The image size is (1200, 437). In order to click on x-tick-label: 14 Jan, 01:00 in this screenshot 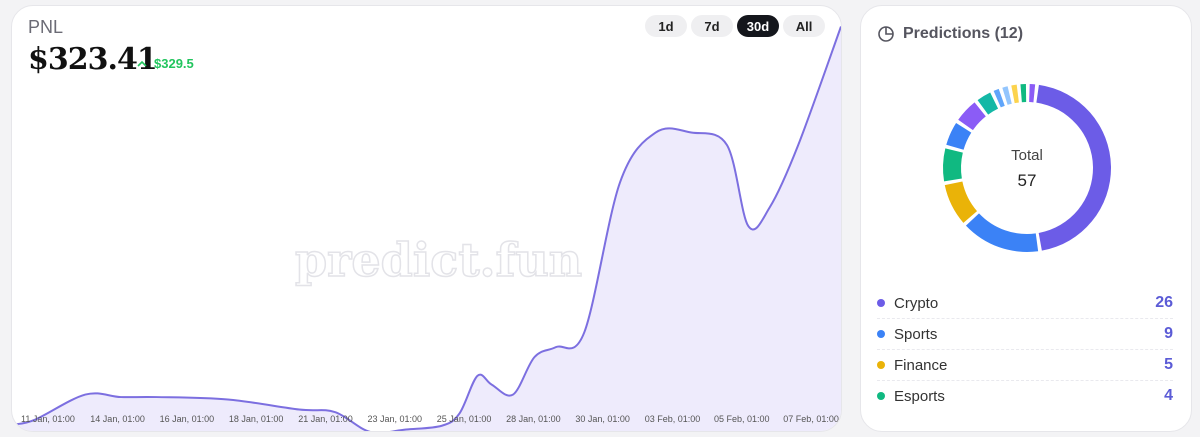, I will do `click(117, 419)`.